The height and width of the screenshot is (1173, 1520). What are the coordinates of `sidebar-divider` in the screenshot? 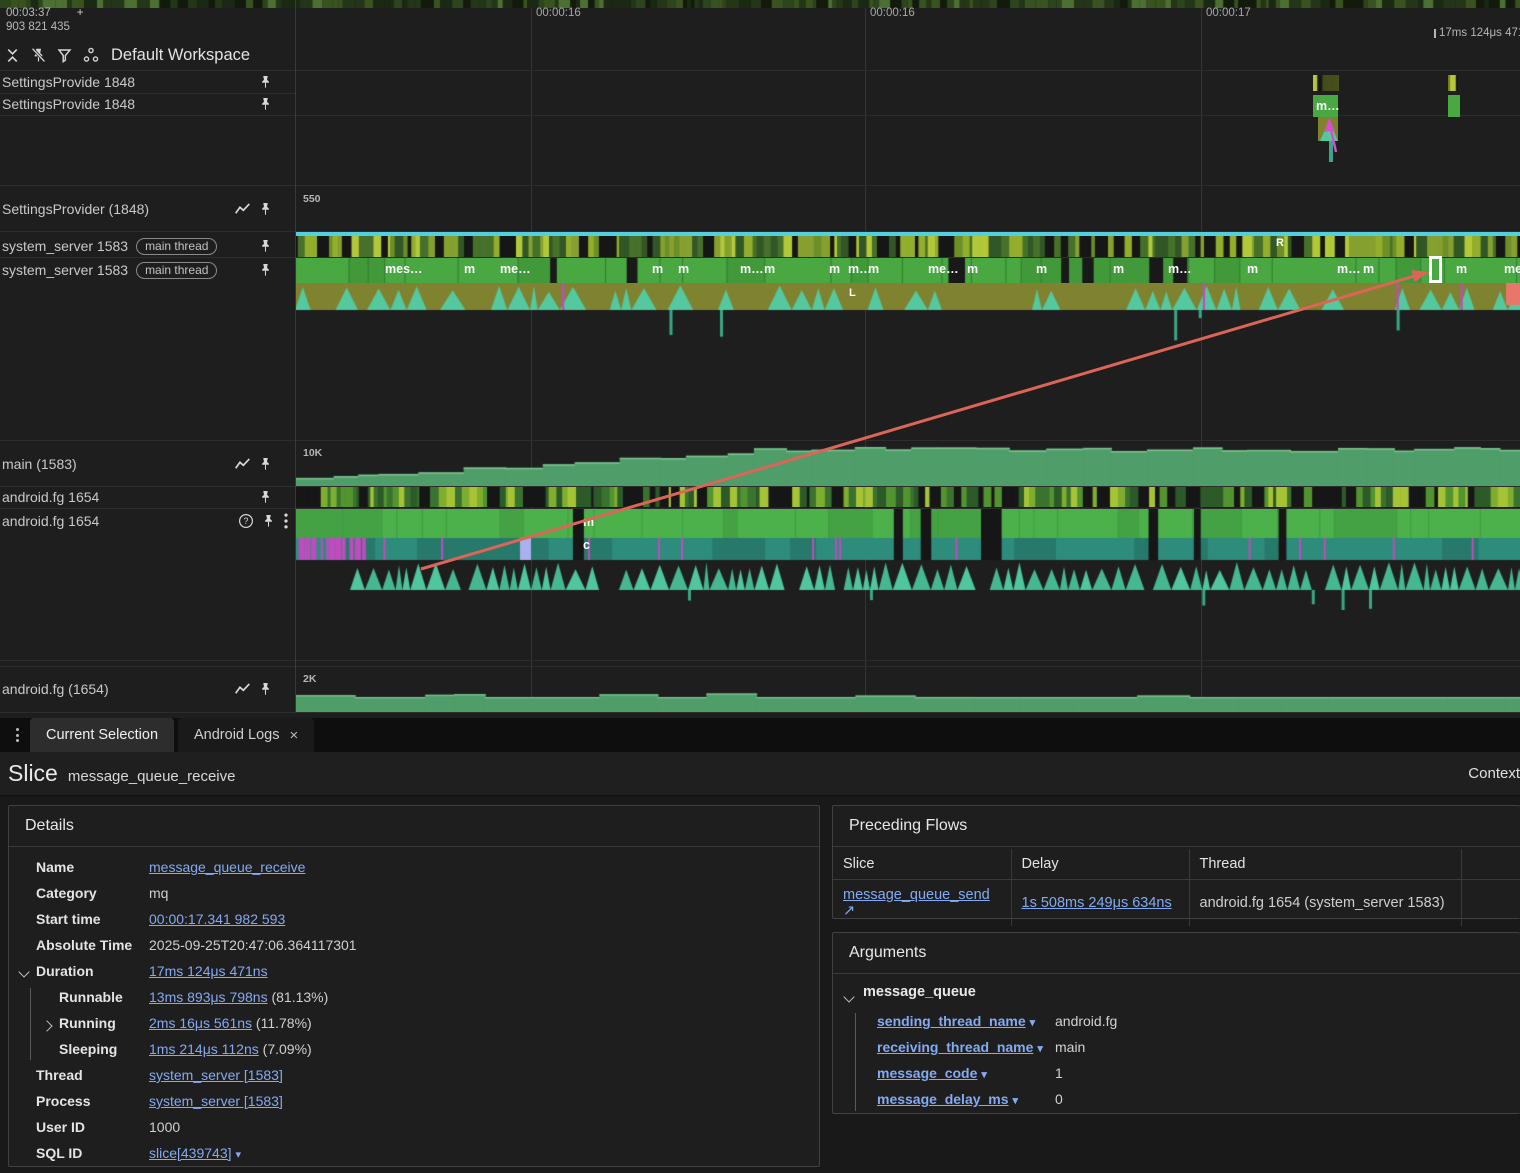 It's located at (295, 356).